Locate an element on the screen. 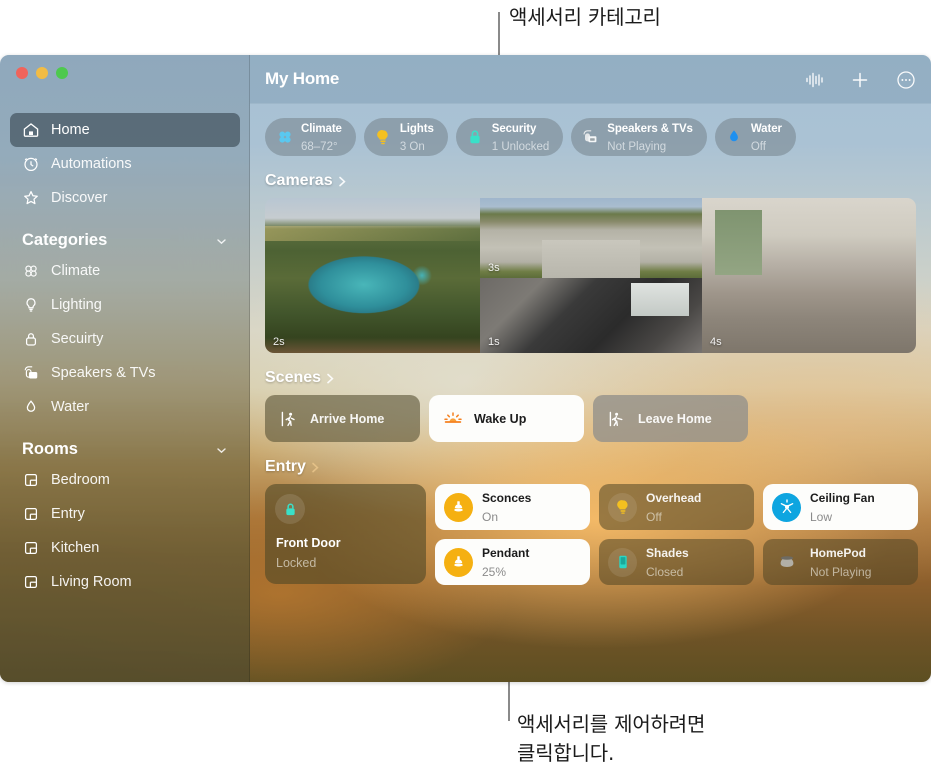  fan-icon is located at coordinates (31, 271).